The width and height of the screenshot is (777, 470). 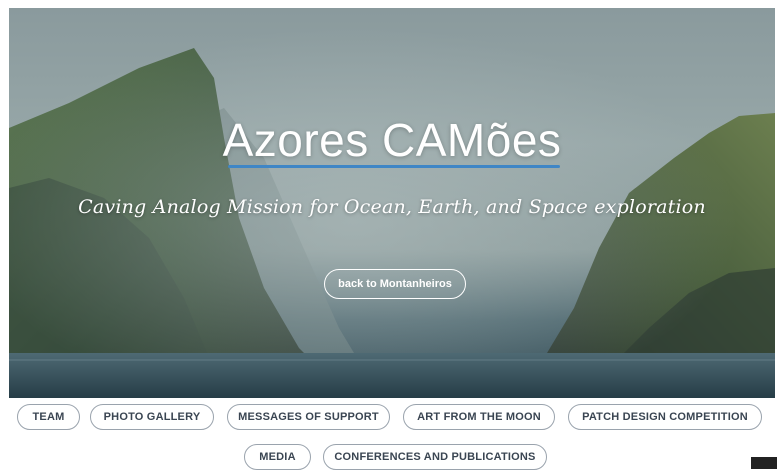 I want to click on nav-patch-design-competition-button: PATCH DESIGN COMPETITION, so click(x=665, y=417).